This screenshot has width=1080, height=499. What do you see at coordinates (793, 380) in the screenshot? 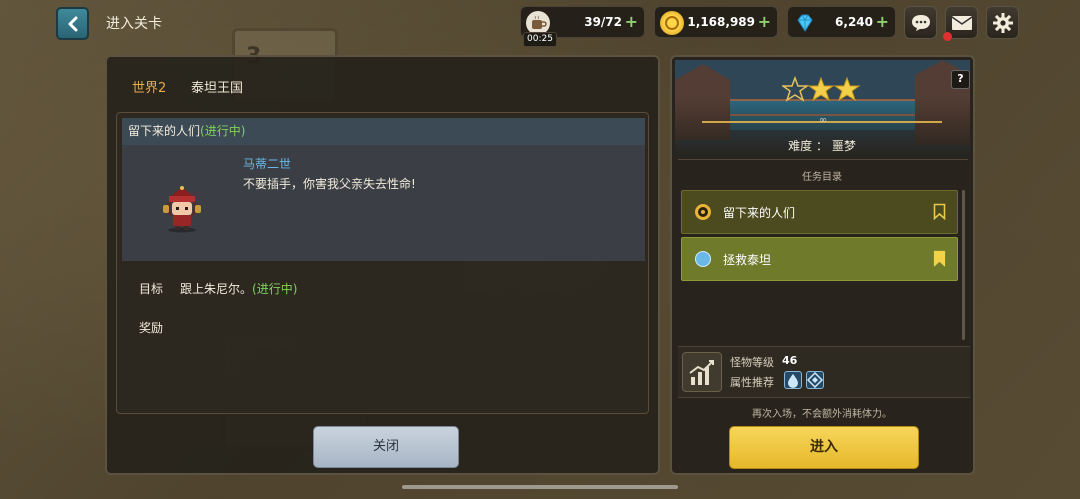
I see `water-attribute-icon` at bounding box center [793, 380].